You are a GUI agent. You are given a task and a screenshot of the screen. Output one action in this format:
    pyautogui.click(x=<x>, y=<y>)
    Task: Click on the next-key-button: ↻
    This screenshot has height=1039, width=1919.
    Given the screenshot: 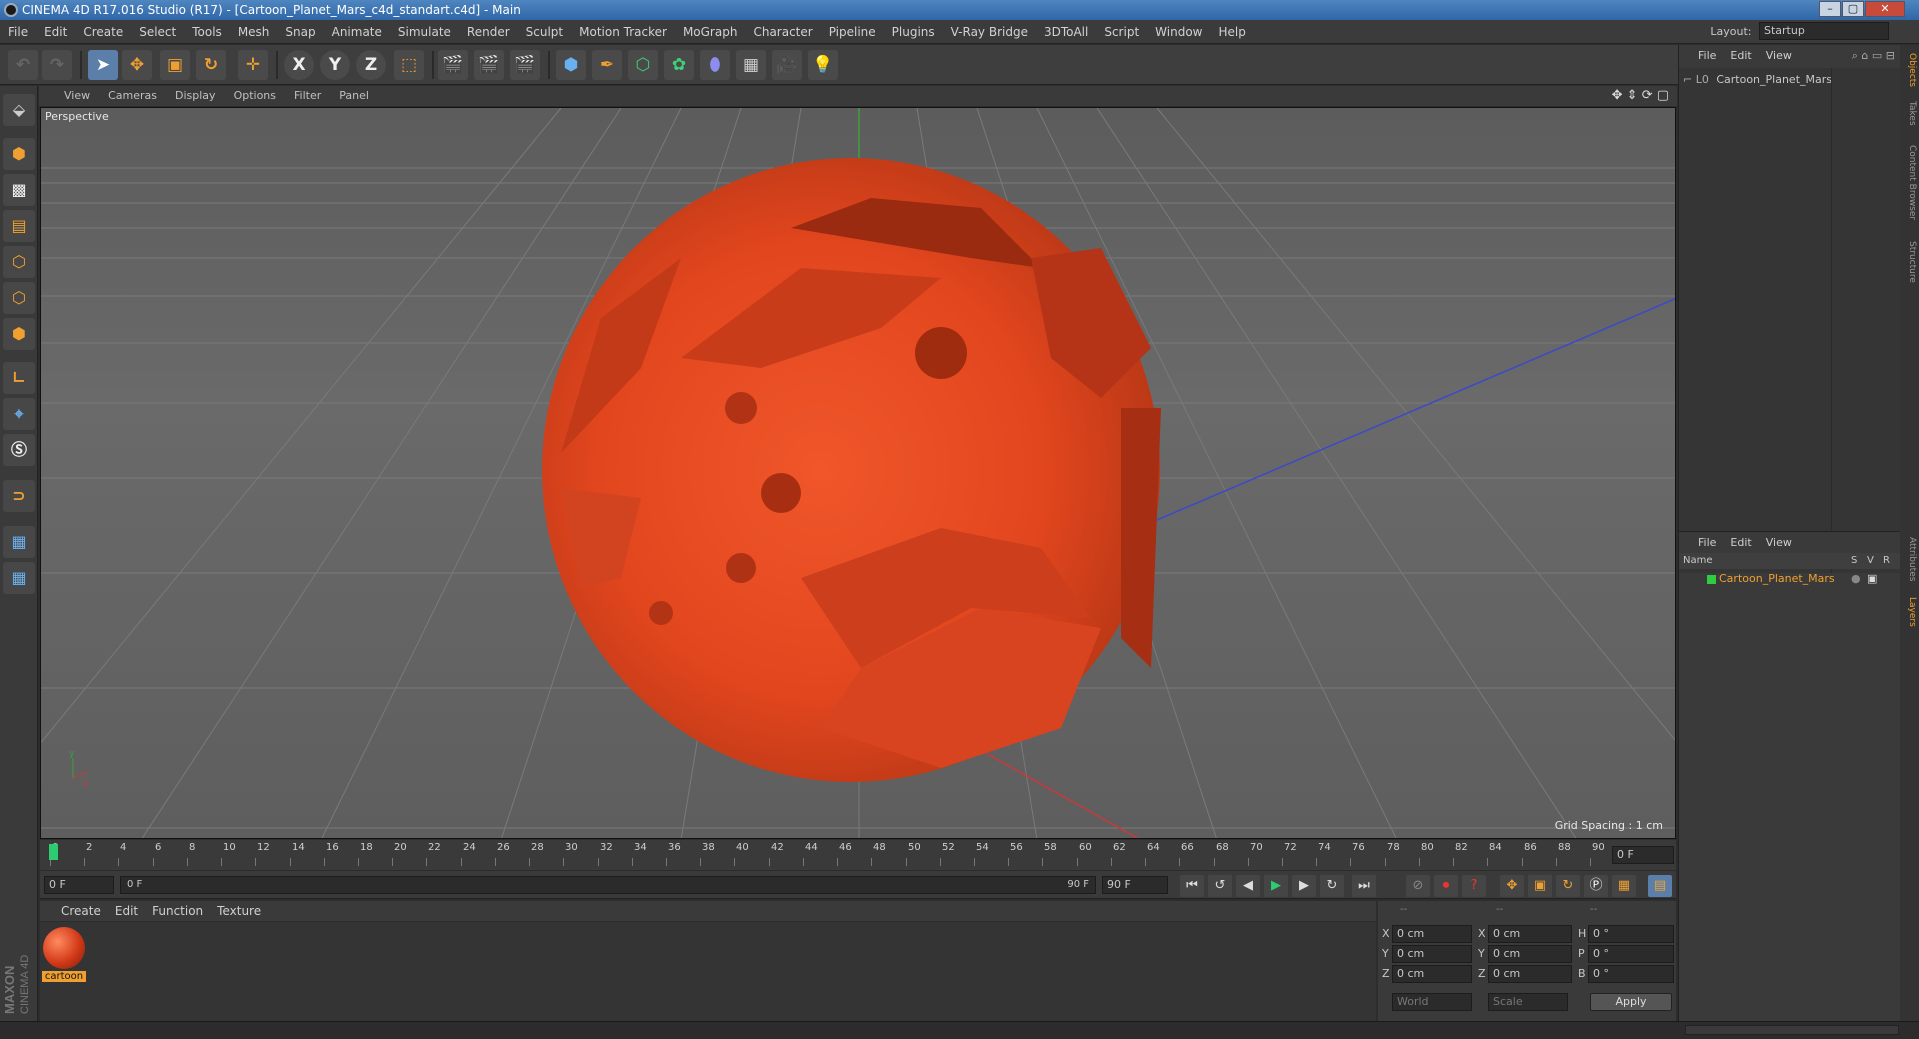 What is the action you would take?
    pyautogui.click(x=1332, y=886)
    